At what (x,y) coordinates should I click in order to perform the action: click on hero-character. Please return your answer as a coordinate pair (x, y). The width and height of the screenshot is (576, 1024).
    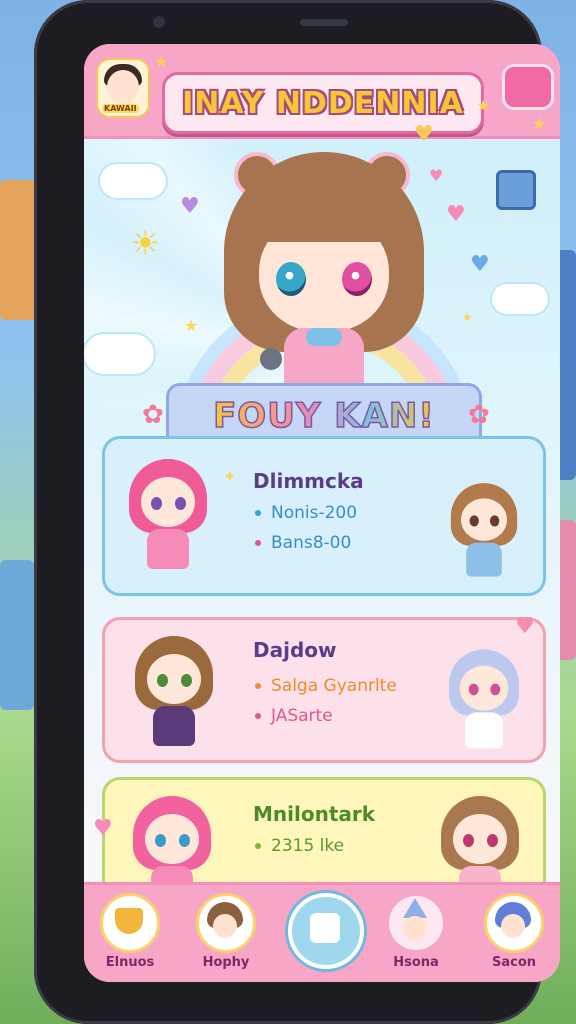
    Looking at the image, I should click on (324, 268).